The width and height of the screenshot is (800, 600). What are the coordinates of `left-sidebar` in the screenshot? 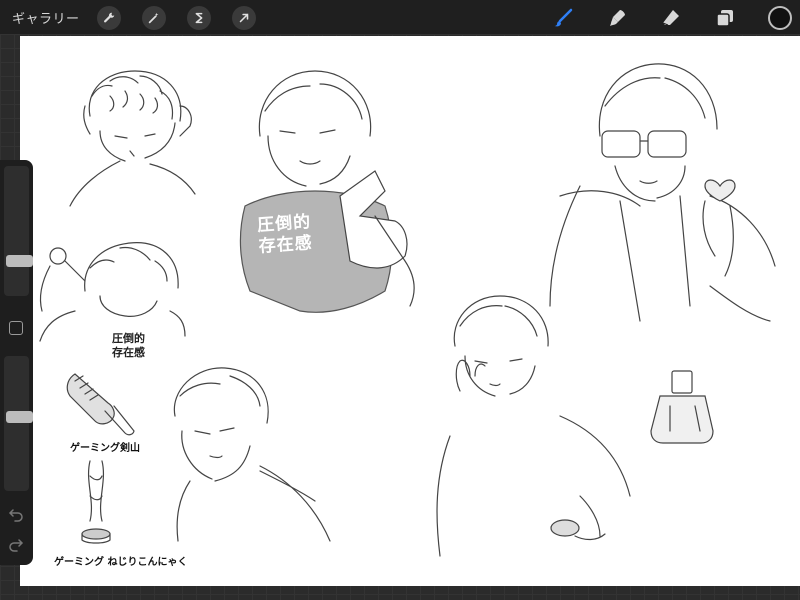 It's located at (16, 362).